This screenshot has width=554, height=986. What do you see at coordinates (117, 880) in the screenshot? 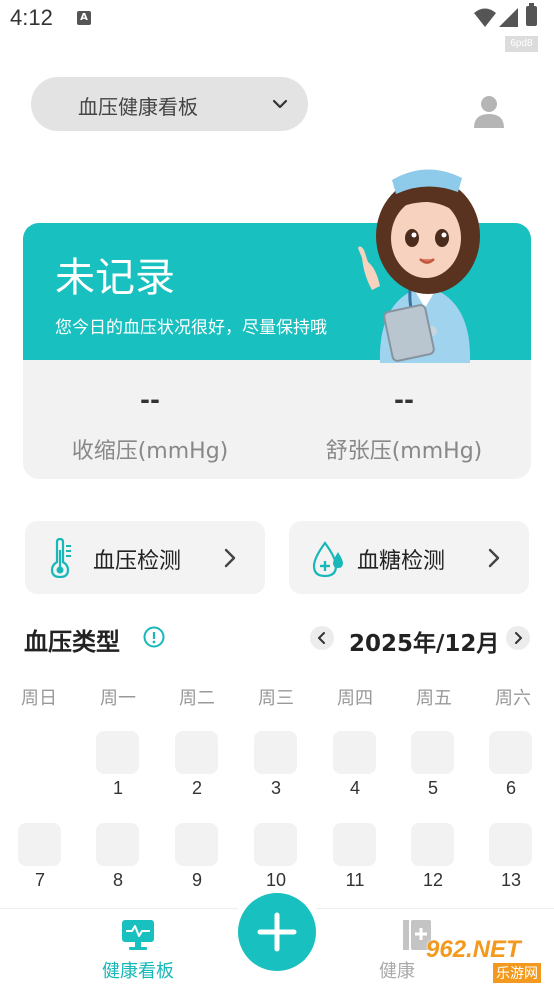
I see `calendar-day-number: 8` at bounding box center [117, 880].